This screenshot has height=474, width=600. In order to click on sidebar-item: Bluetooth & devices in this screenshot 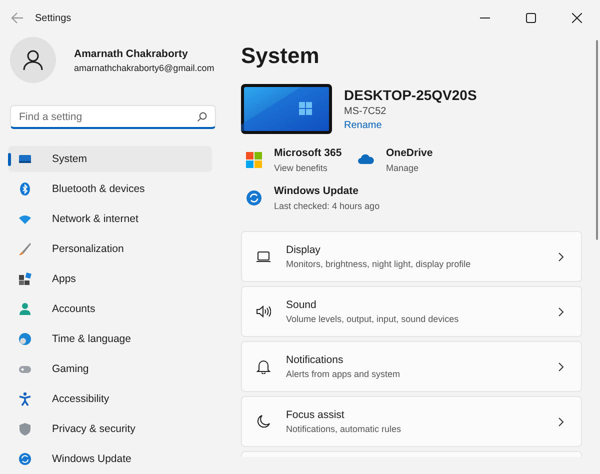, I will do `click(110, 189)`.